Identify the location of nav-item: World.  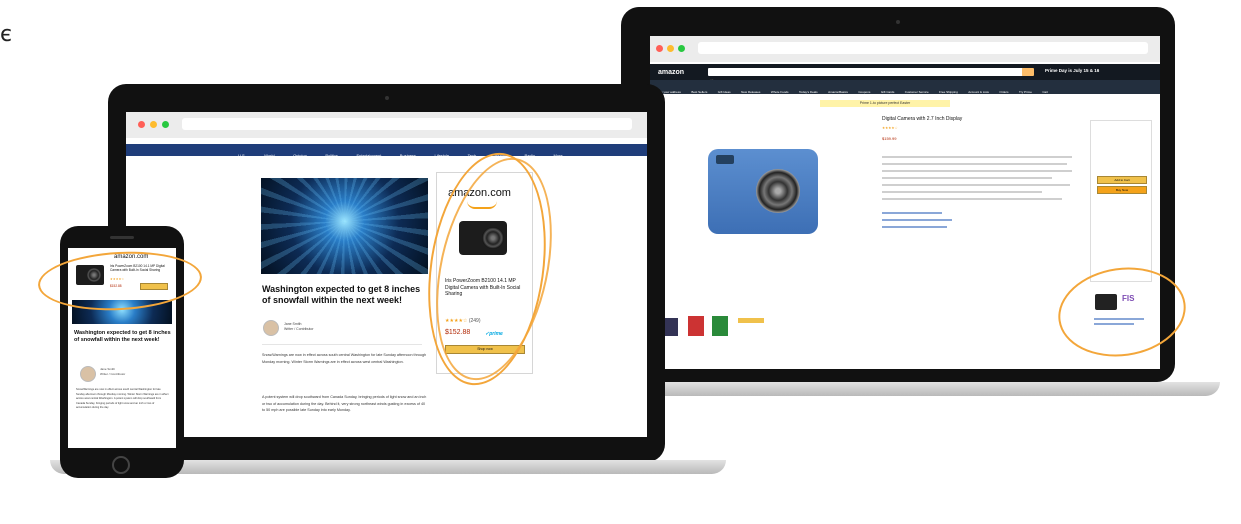
(269, 155).